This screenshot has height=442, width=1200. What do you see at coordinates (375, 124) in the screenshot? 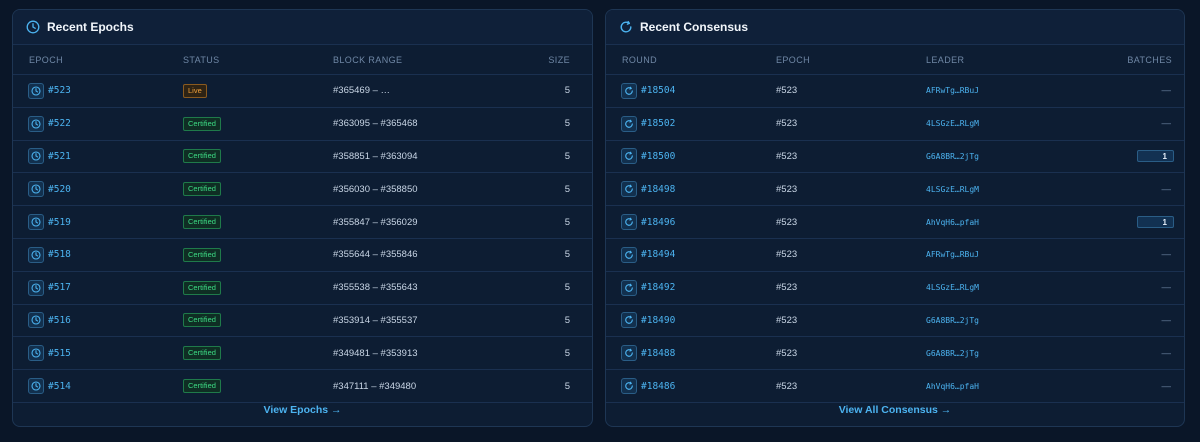
I see `block-range: #363095 – #365468` at bounding box center [375, 124].